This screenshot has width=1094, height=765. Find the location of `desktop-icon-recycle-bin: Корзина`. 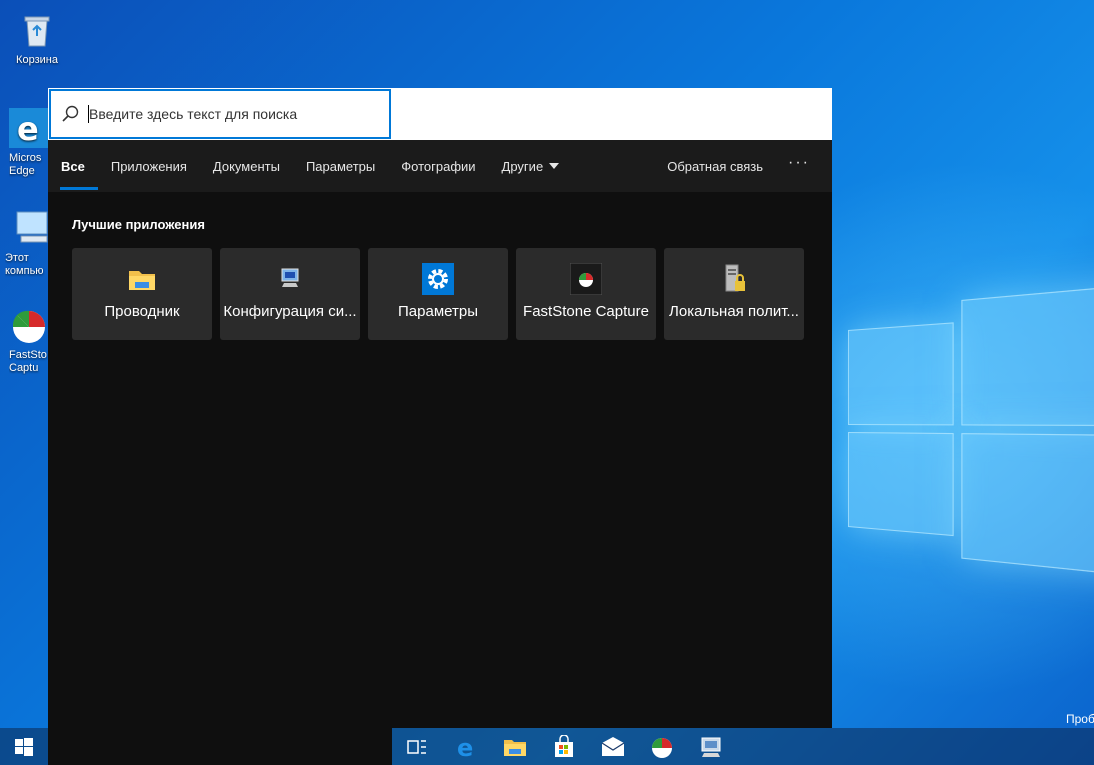

desktop-icon-recycle-bin: Корзина is located at coordinates (37, 38).